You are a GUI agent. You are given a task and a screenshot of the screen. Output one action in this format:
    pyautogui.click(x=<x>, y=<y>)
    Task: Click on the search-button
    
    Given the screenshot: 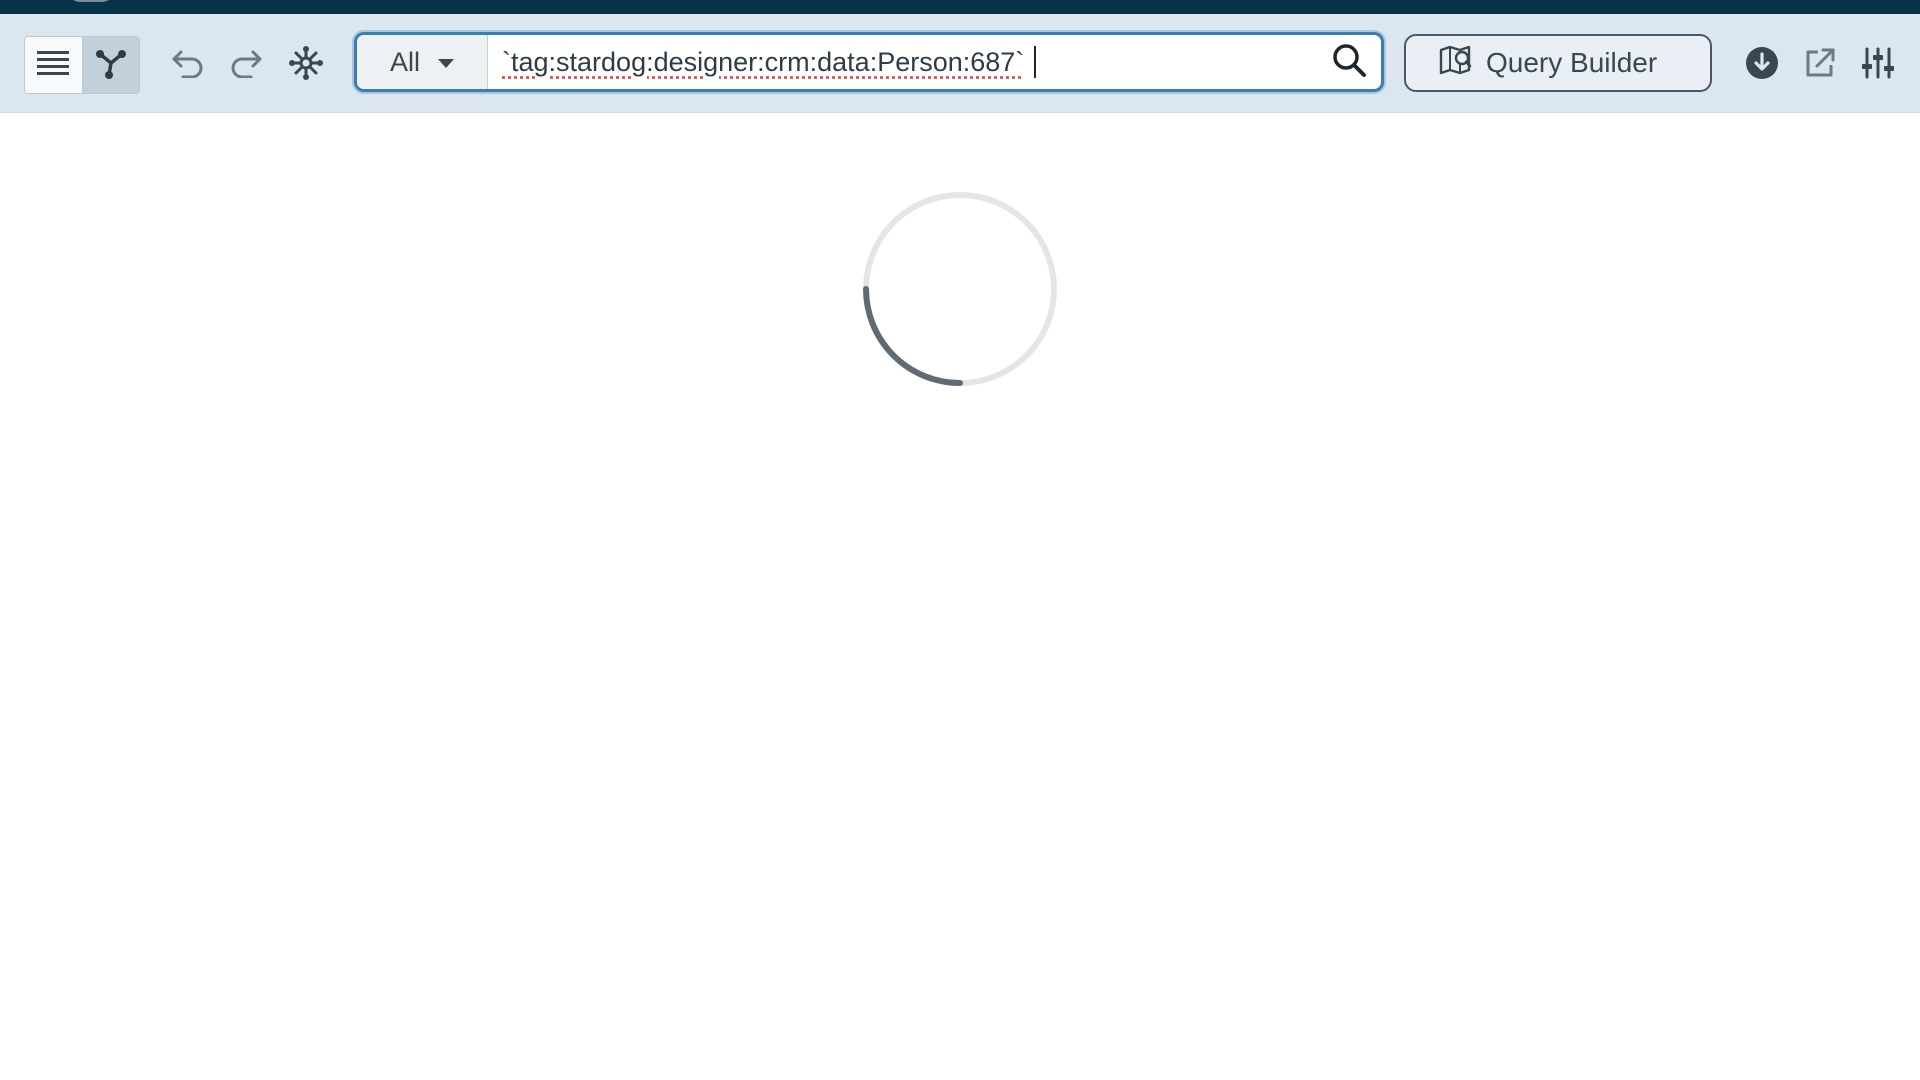 What is the action you would take?
    pyautogui.click(x=1349, y=62)
    